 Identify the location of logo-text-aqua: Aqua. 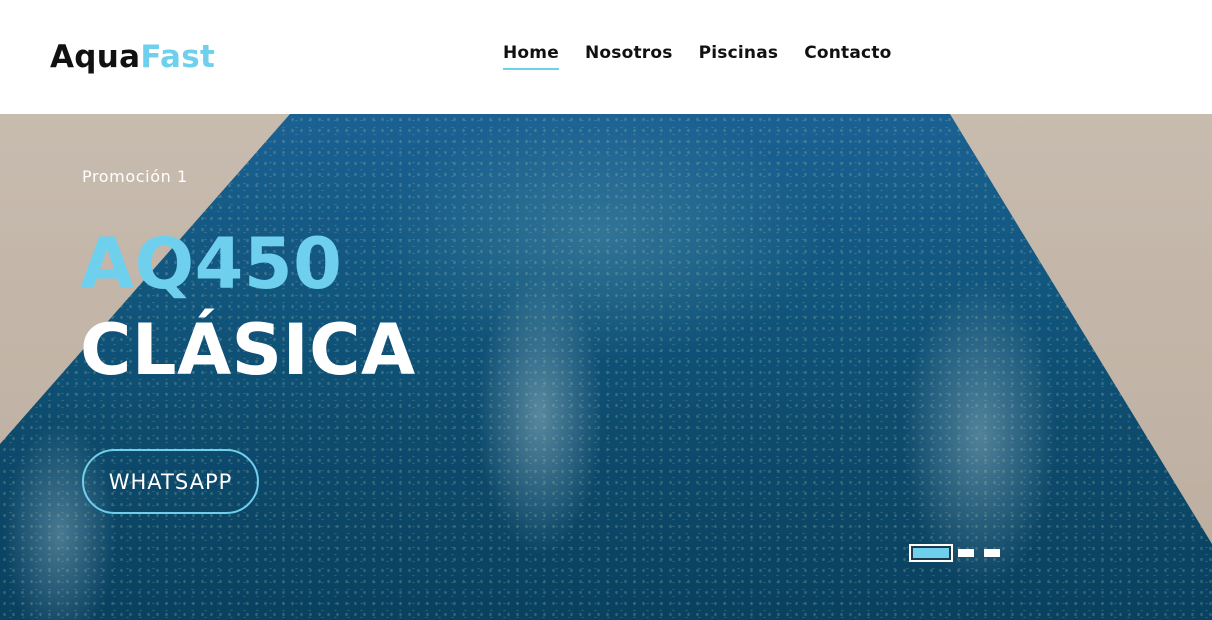
(95, 57).